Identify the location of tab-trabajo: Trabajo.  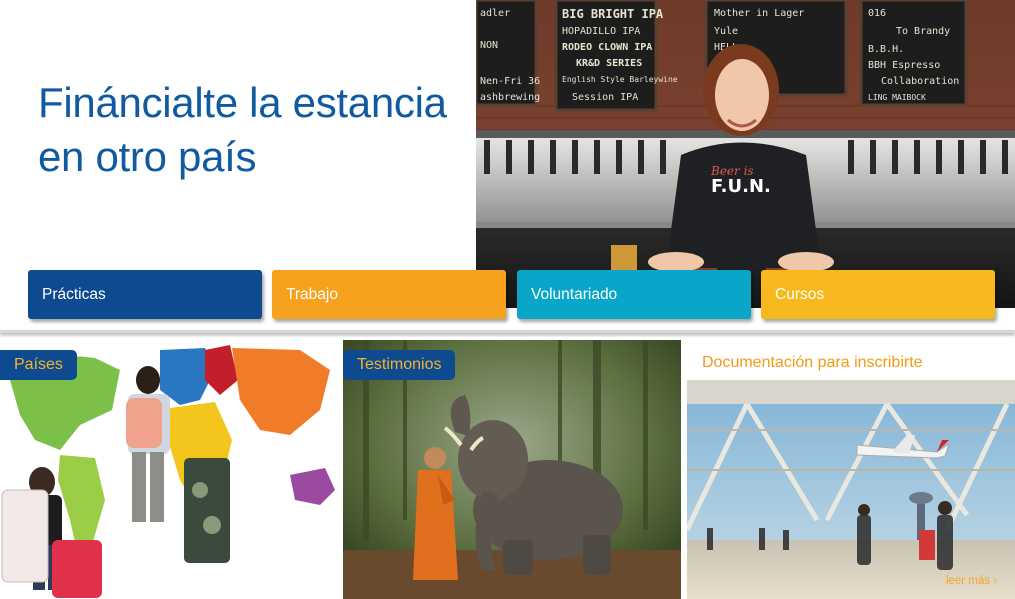
(389, 294).